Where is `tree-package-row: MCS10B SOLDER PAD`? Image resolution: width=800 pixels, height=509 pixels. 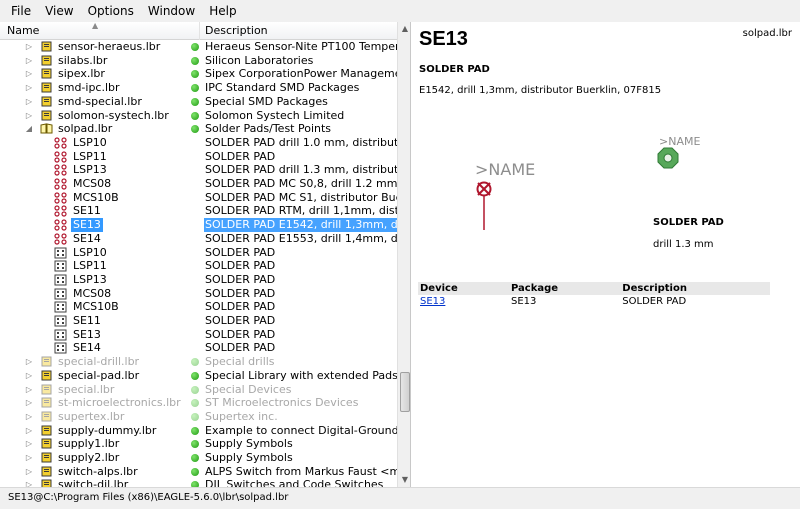 tree-package-row: MCS10B SOLDER PAD is located at coordinates (198, 307).